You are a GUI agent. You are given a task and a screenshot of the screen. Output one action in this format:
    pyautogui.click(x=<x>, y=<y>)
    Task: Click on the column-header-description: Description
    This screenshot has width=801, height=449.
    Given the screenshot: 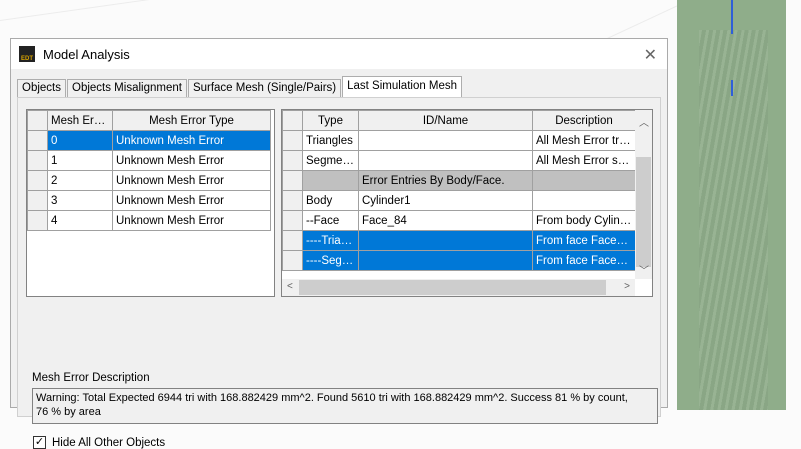 What is the action you would take?
    pyautogui.click(x=584, y=120)
    